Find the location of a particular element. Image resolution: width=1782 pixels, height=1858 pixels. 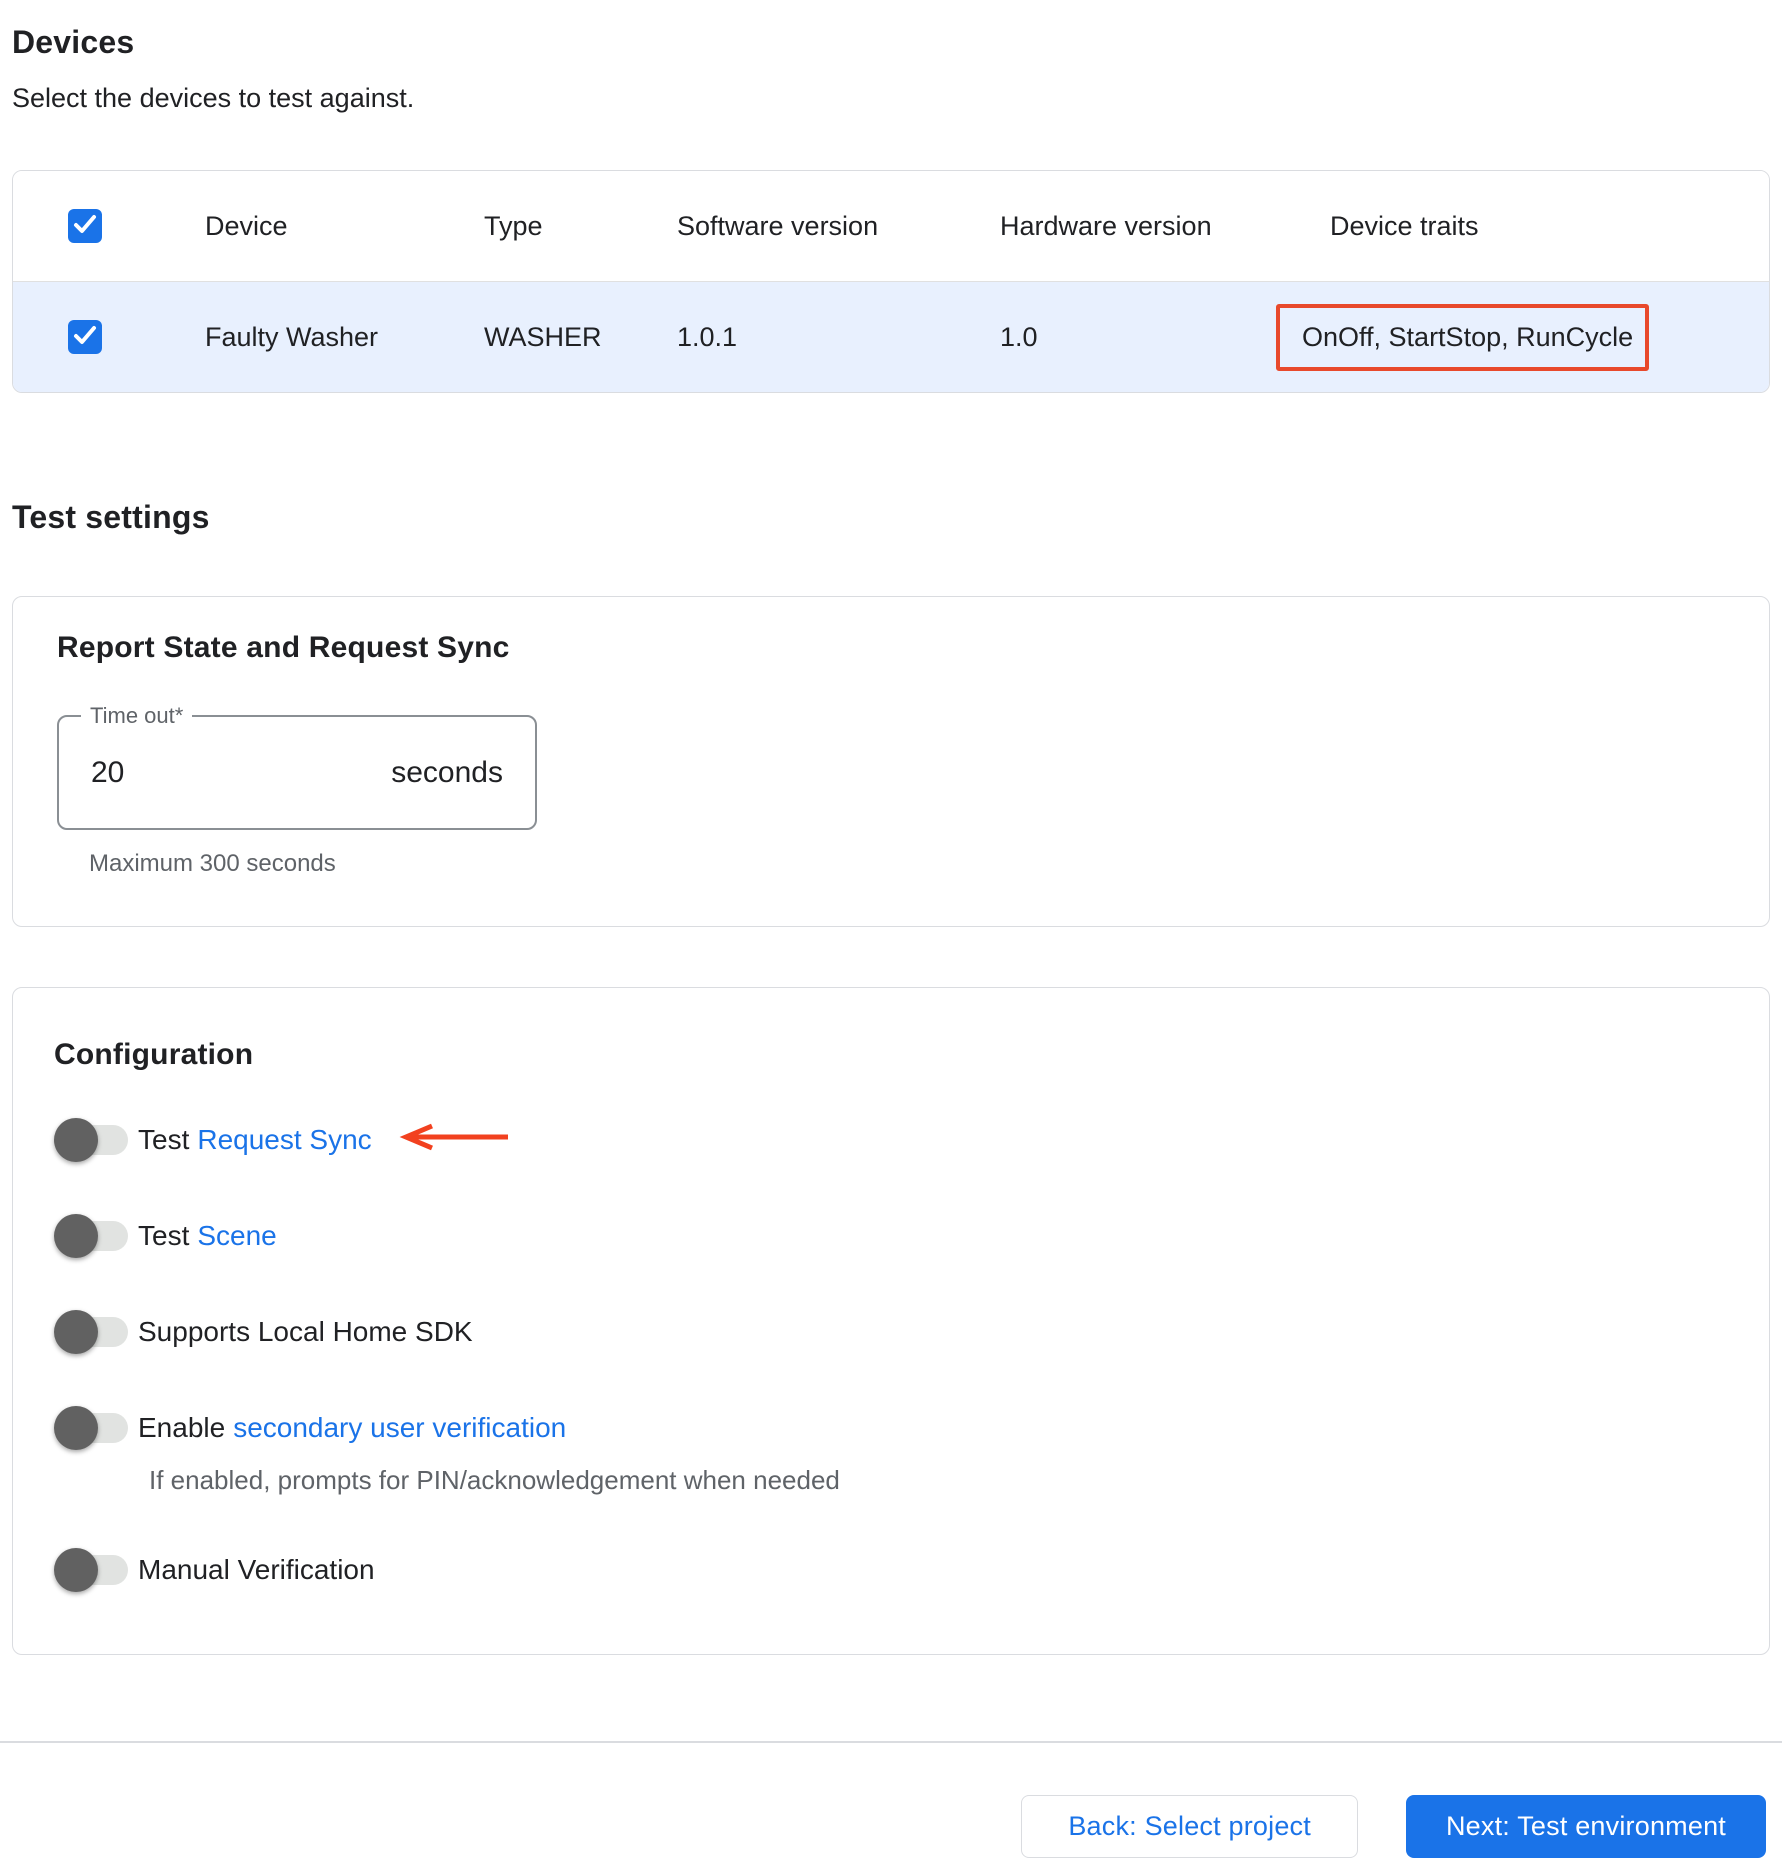

toggle-label-text: Manual Verification is located at coordinates (256, 1569).